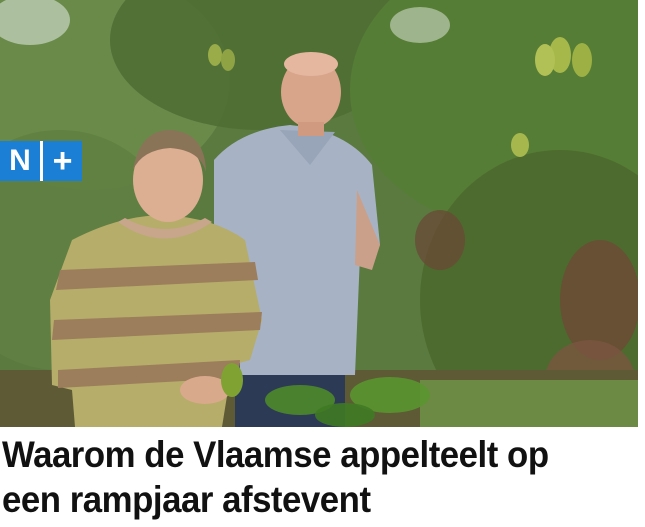  I want to click on premium-badge: N +, so click(41, 161).